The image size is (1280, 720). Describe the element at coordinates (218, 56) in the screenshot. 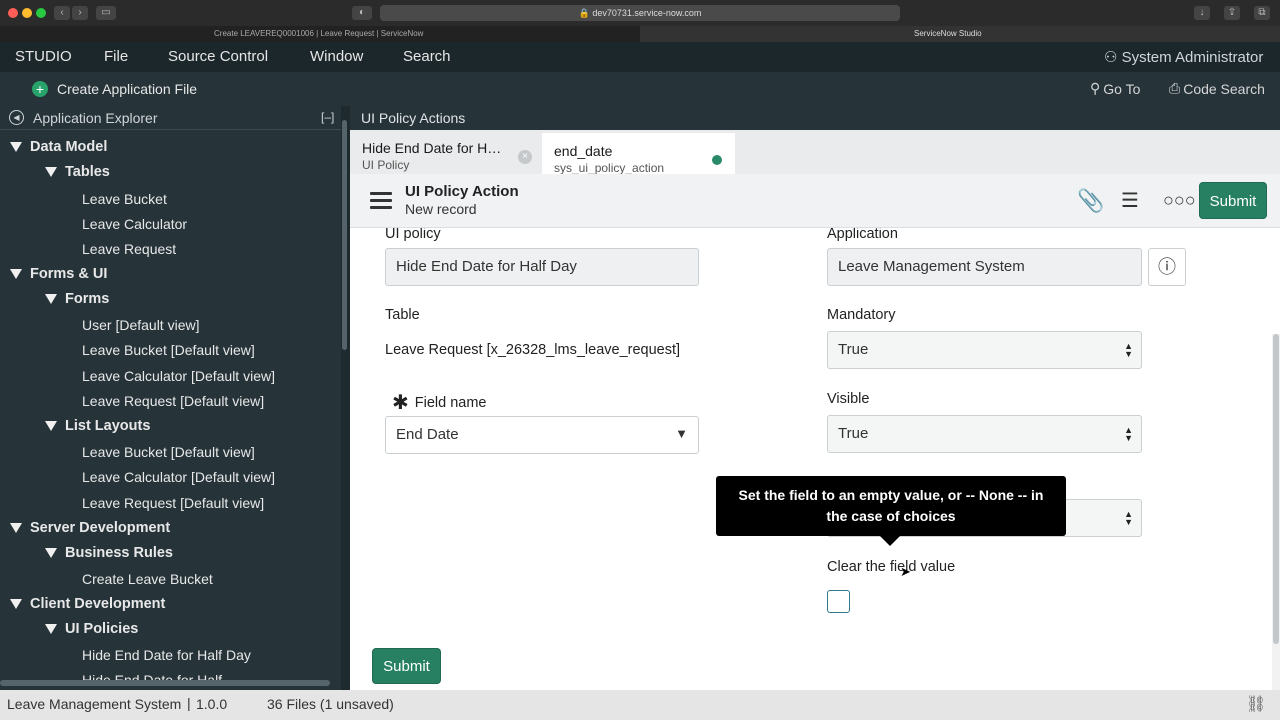

I see `menu-source-control: Source Control` at that location.